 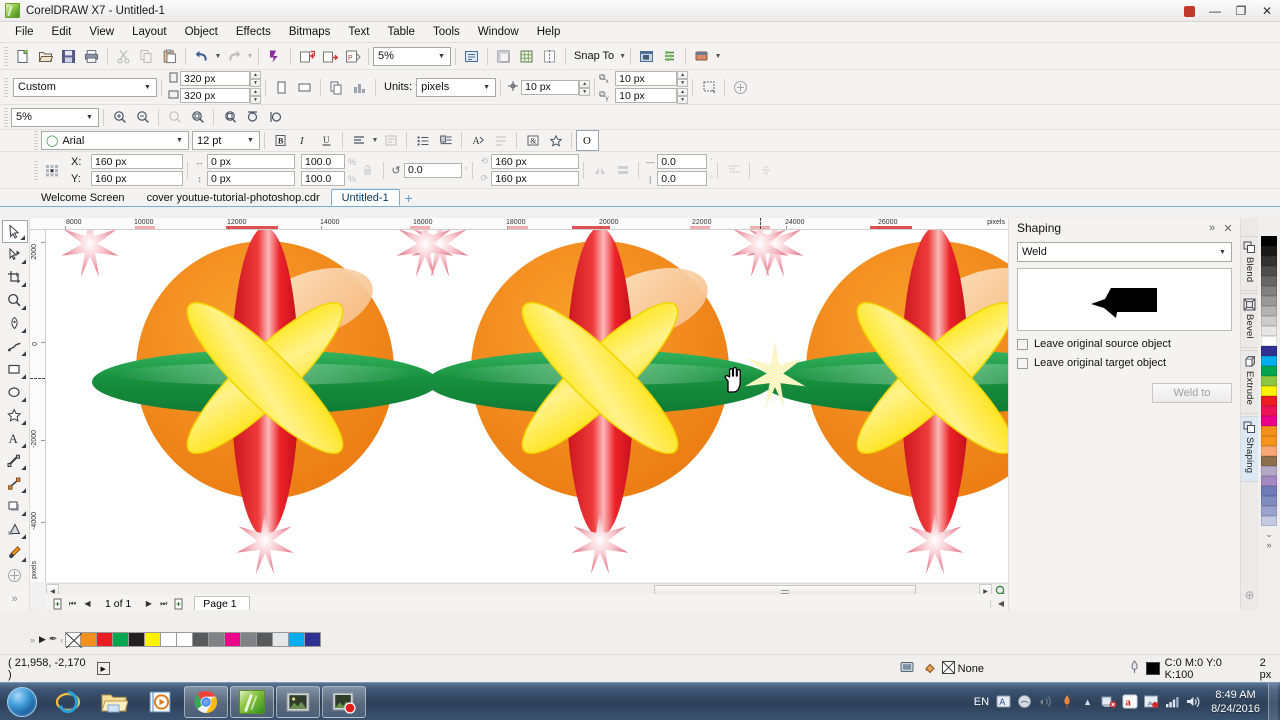 I want to click on coreldraw-icon, so click(x=252, y=701).